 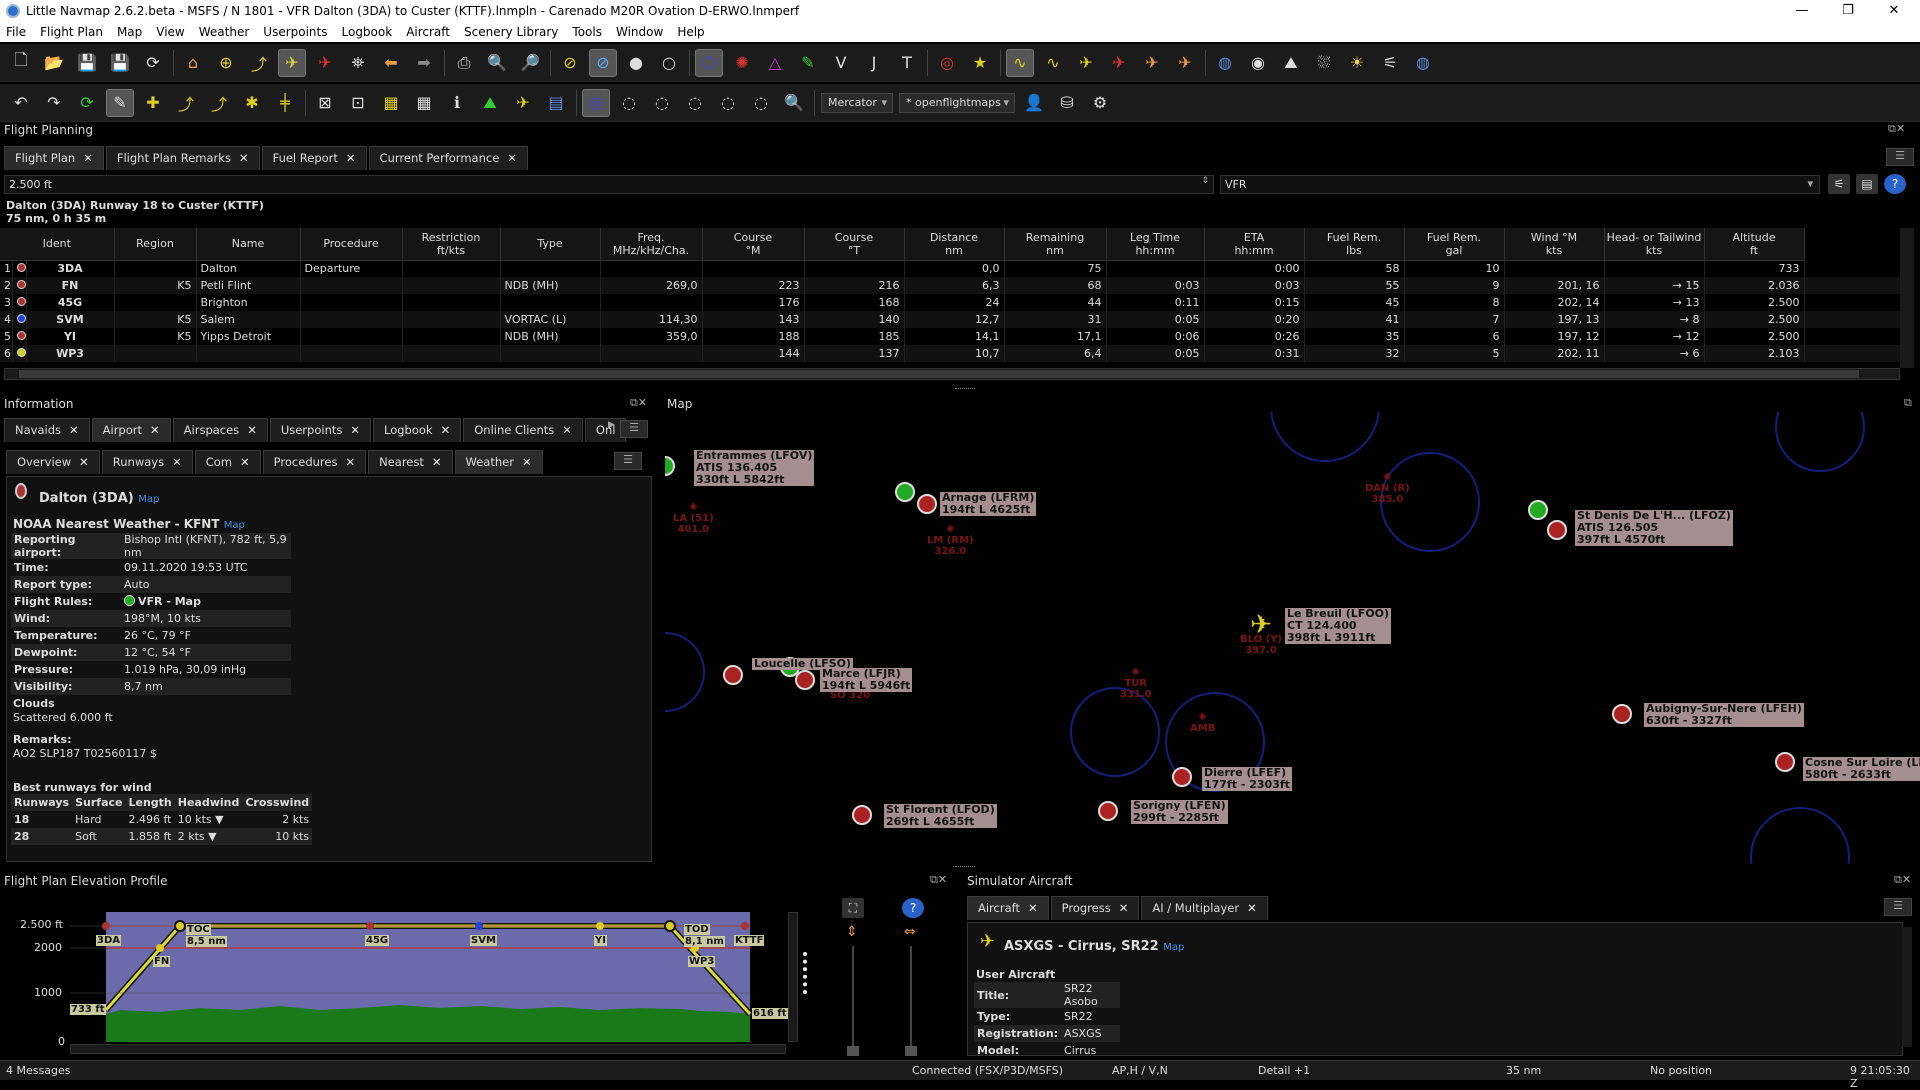 I want to click on menu-userpoints: Userpoints, so click(x=295, y=32).